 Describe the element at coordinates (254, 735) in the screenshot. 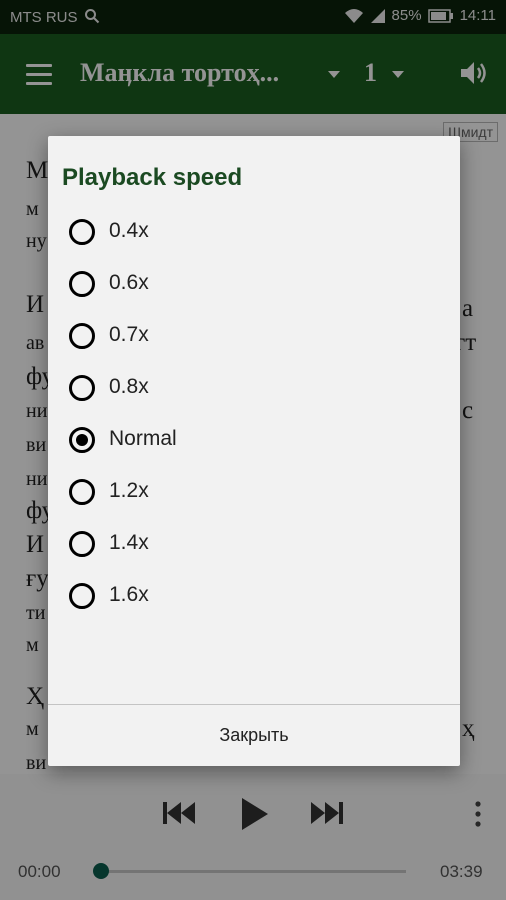

I see `close-button: Закрыть` at that location.